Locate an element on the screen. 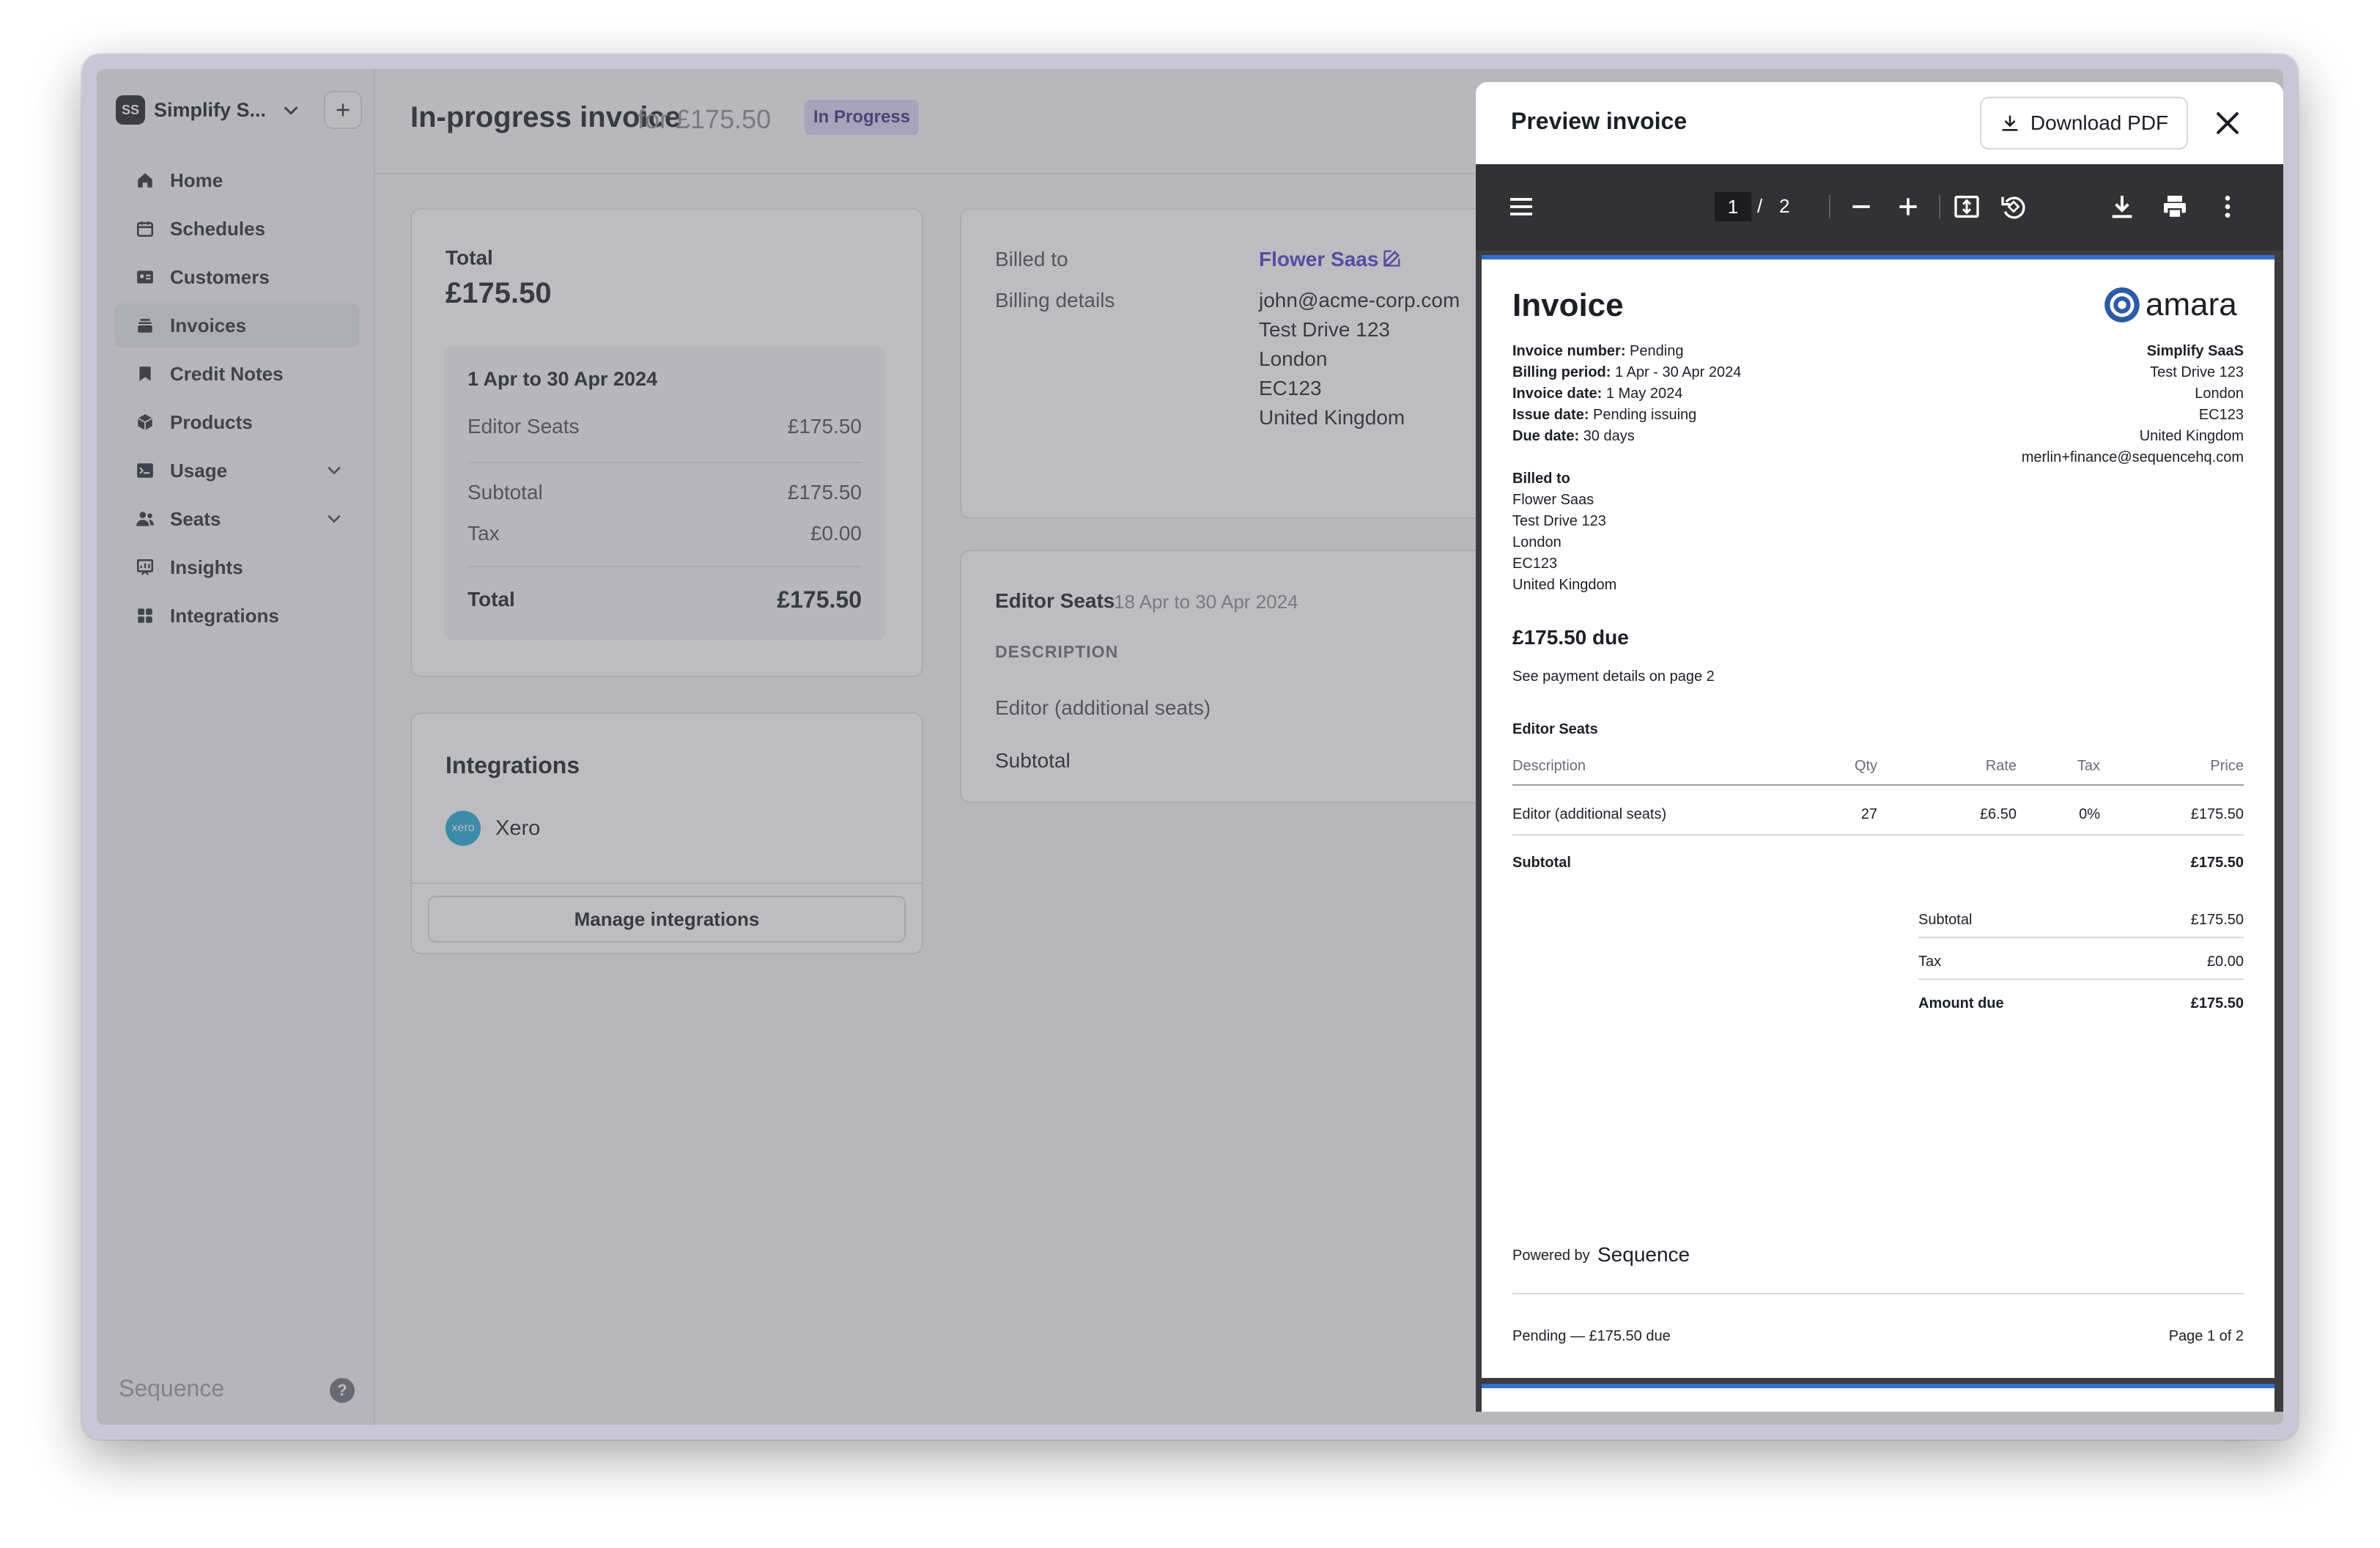  row-price: £175.50 is located at coordinates (2217, 814).